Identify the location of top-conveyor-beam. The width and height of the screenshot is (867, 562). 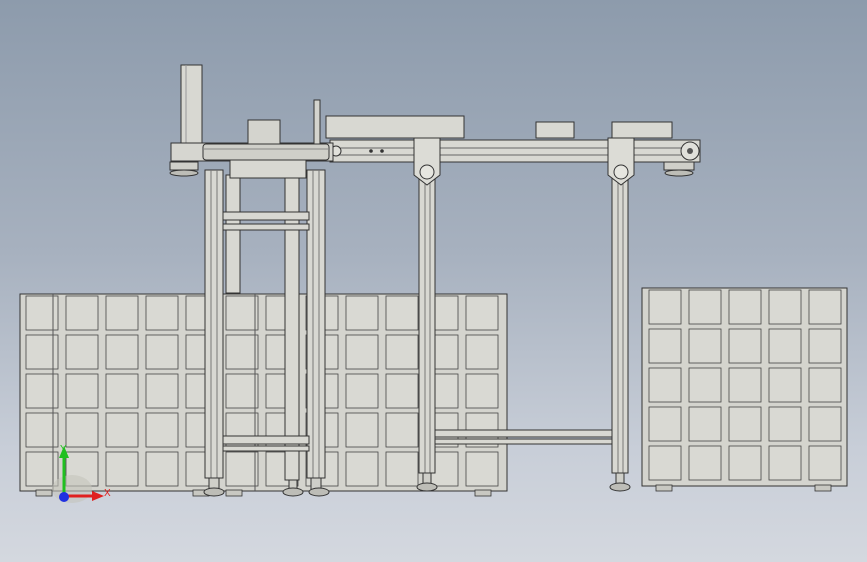
(513, 139).